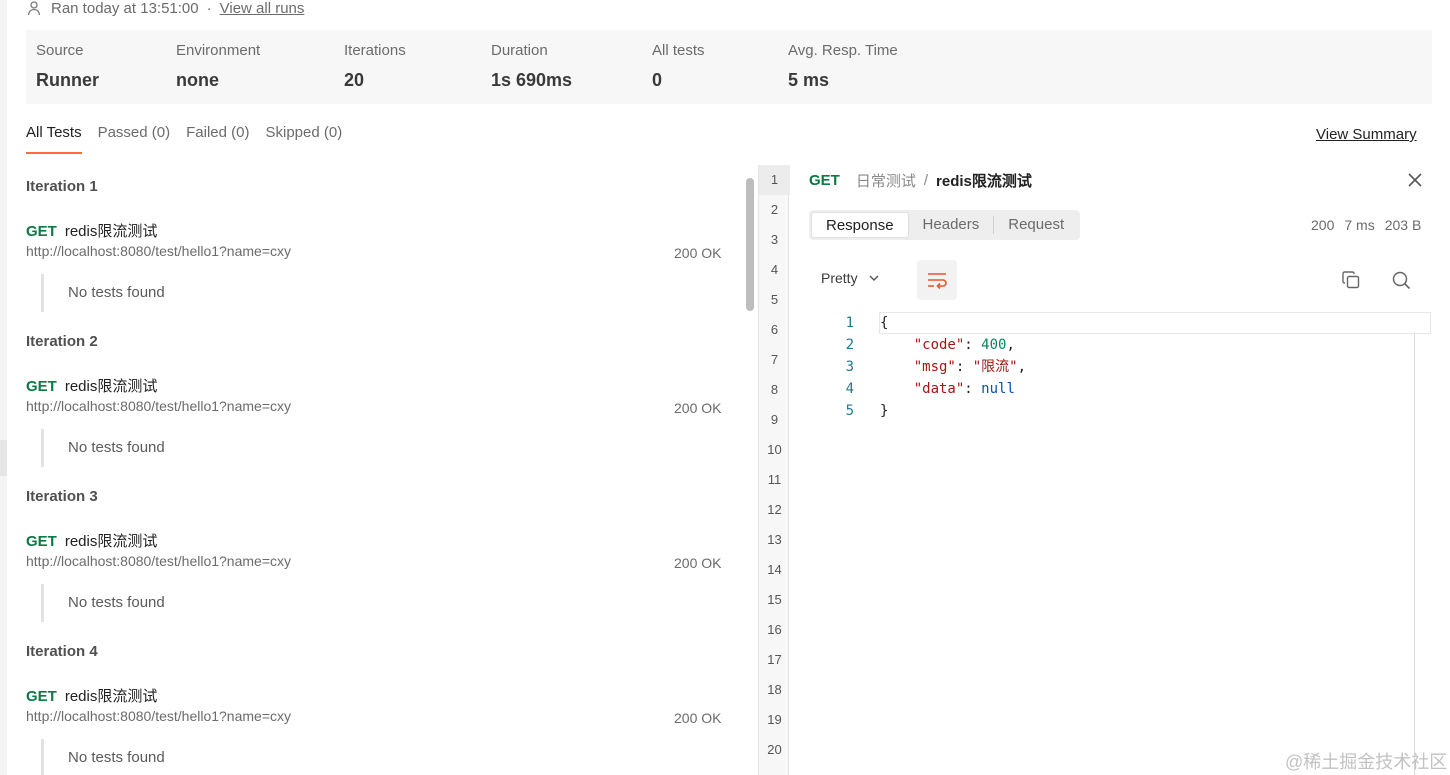 The image size is (1450, 775). What do you see at coordinates (884, 323) in the screenshot?
I see `code-brace: {` at bounding box center [884, 323].